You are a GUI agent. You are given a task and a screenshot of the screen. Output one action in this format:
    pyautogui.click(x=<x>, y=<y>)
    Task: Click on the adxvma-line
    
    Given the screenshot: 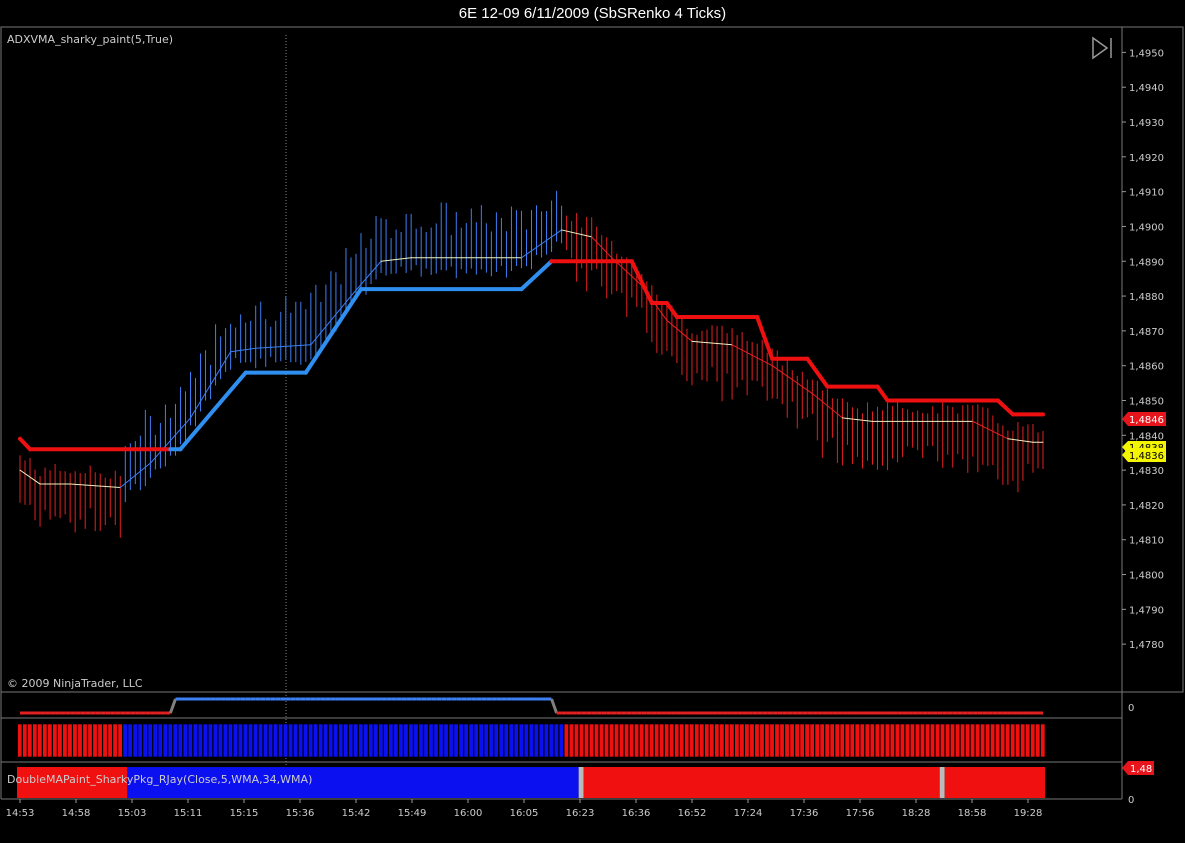 What is the action you would take?
    pyautogui.click(x=882, y=393)
    